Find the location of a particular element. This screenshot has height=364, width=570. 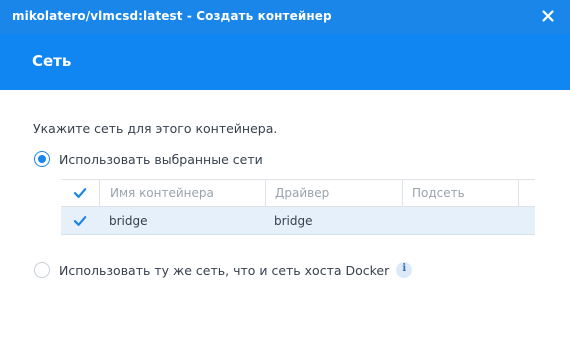

radio-button-checked is located at coordinates (42, 159).